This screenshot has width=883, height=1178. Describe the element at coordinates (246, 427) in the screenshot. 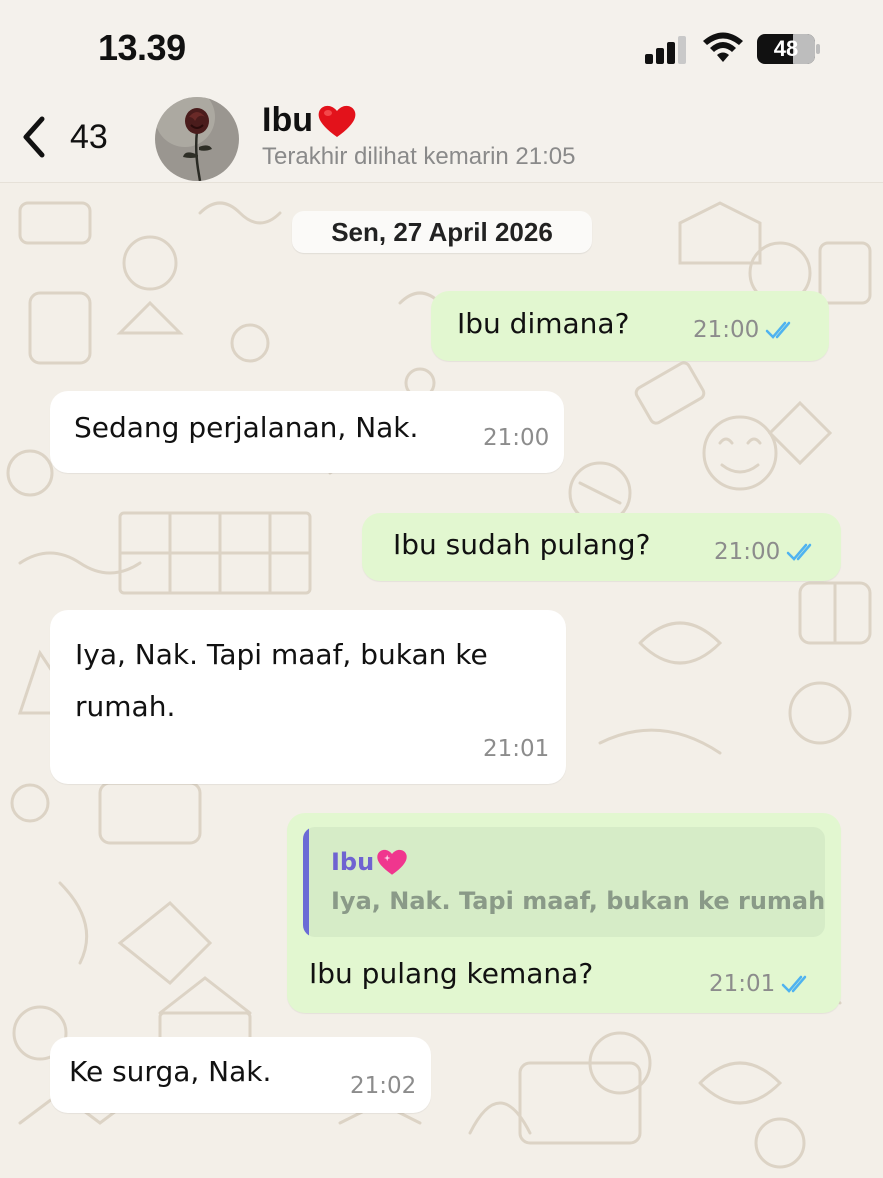

I see `message-text: Sedang perjalanan, Nak.` at that location.